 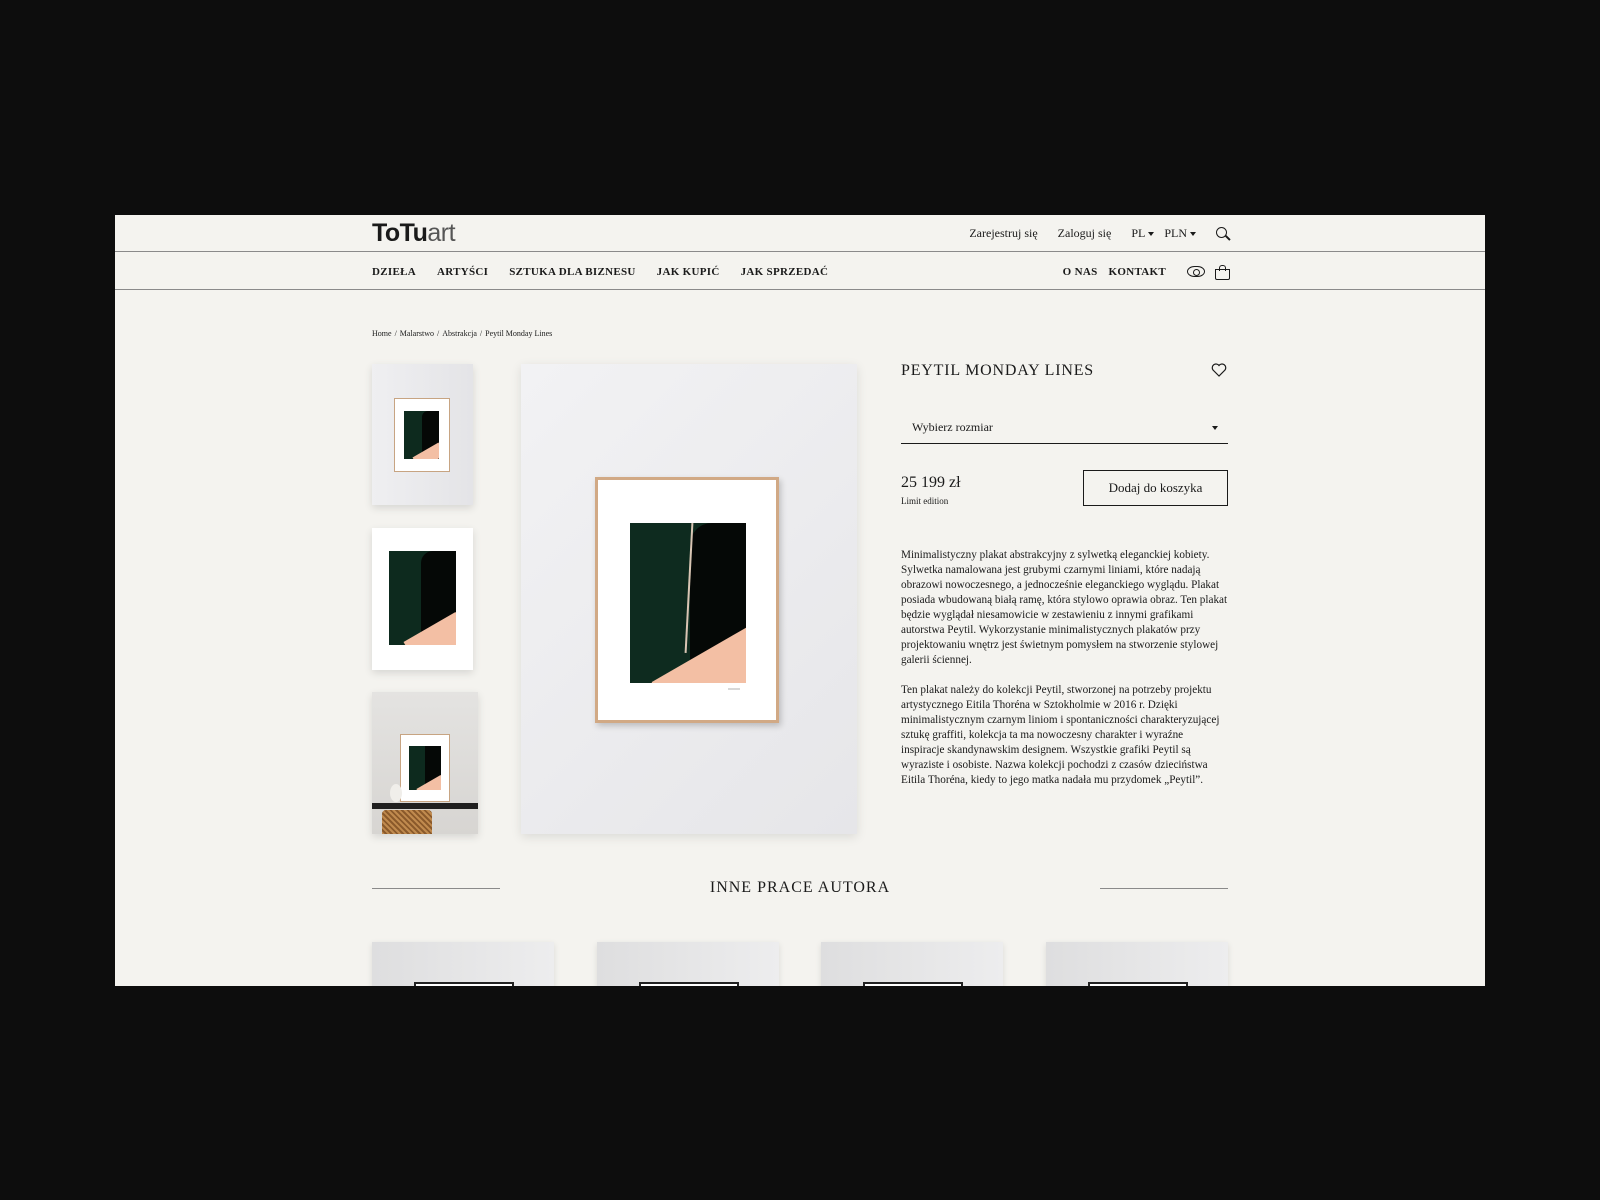 I want to click on chair, so click(x=407, y=822).